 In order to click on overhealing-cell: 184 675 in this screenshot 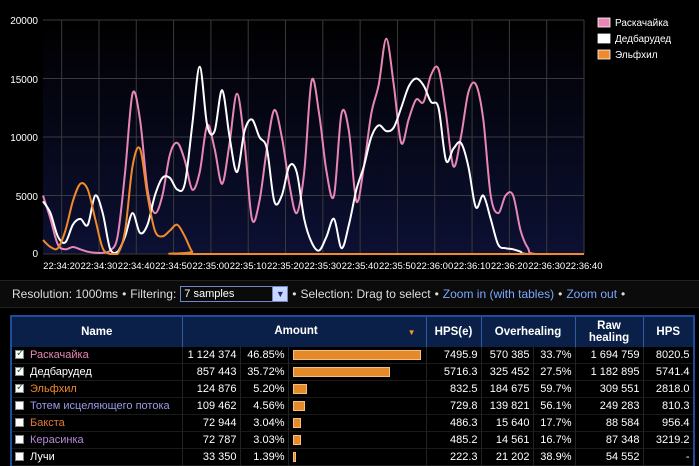, I will do `click(507, 389)`.